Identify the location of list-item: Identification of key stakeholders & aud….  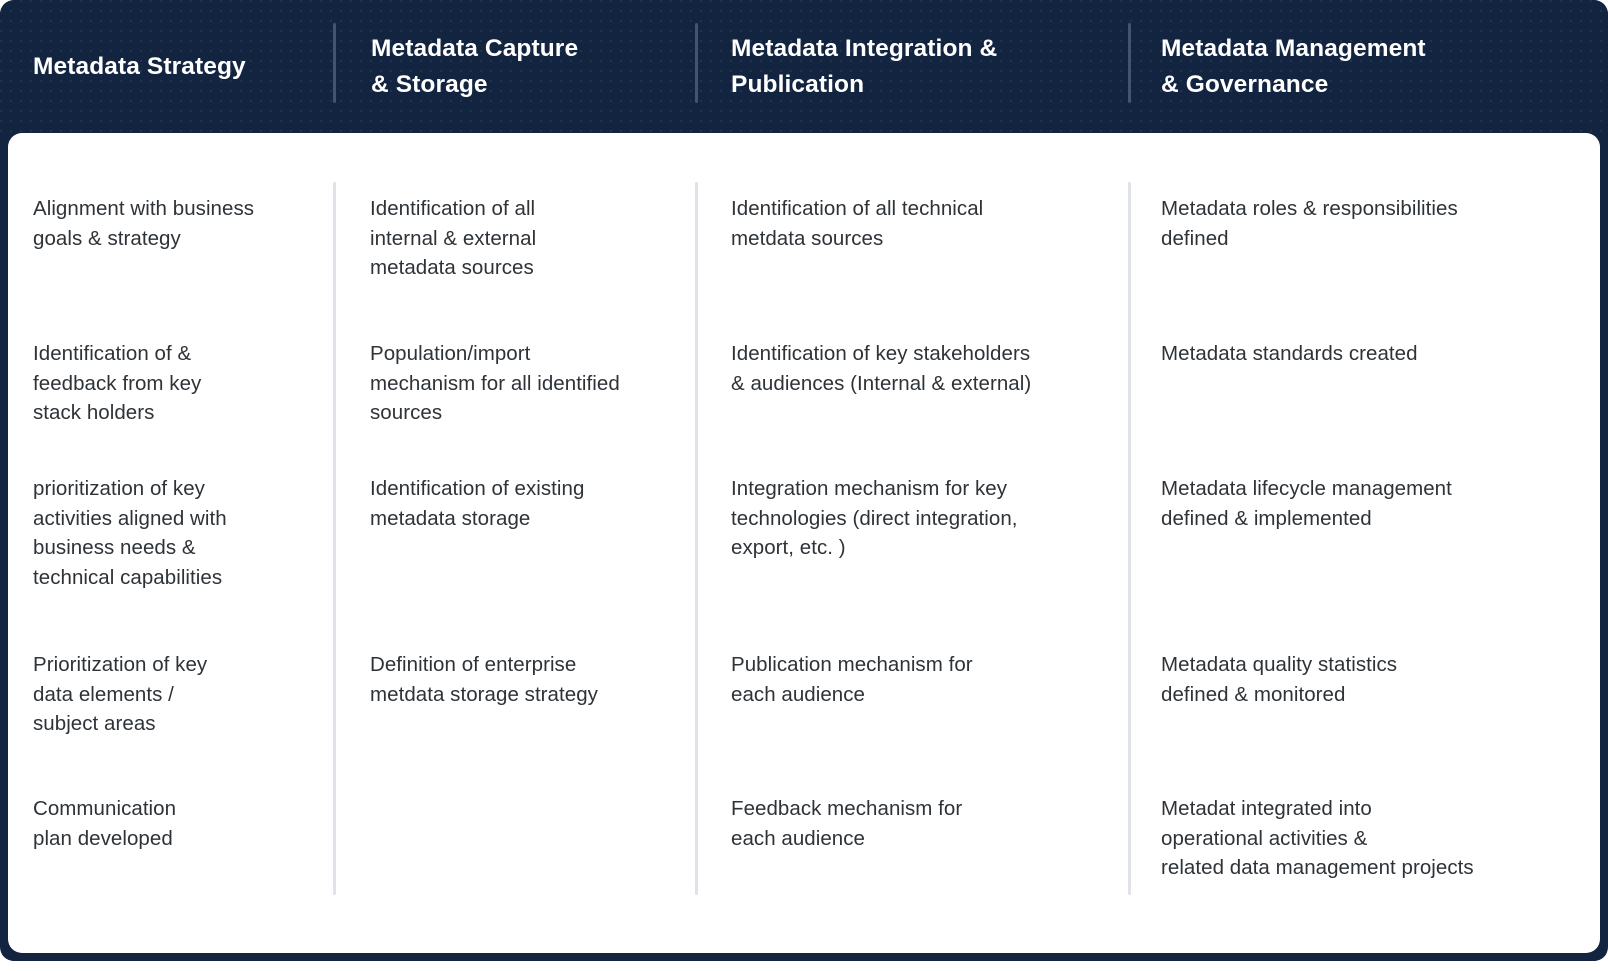
(881, 368).